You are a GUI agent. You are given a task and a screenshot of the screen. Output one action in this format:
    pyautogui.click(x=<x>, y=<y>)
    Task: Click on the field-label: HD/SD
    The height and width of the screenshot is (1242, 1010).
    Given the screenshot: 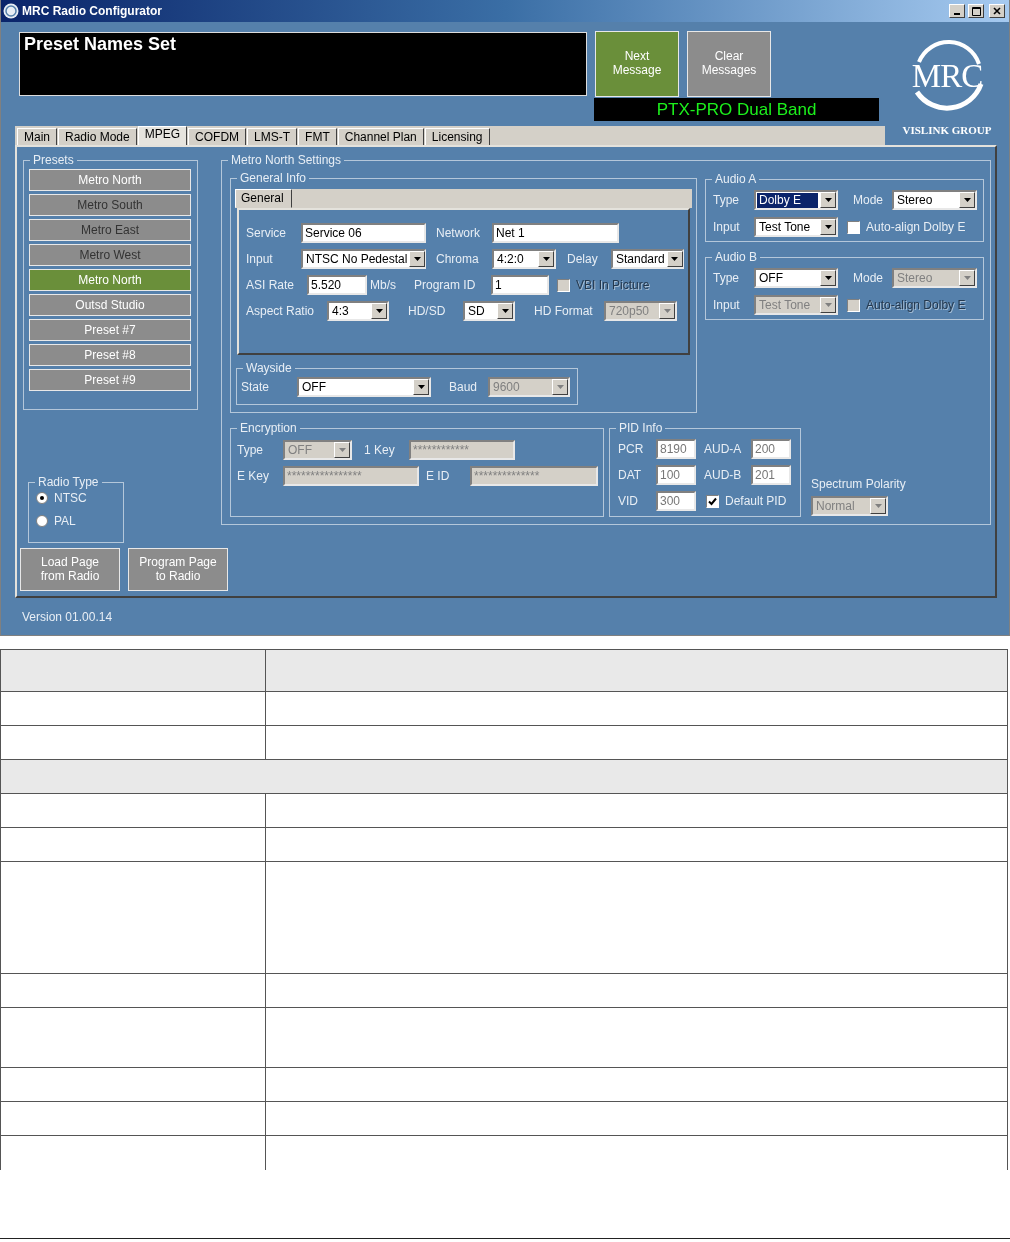 What is the action you would take?
    pyautogui.click(x=427, y=311)
    